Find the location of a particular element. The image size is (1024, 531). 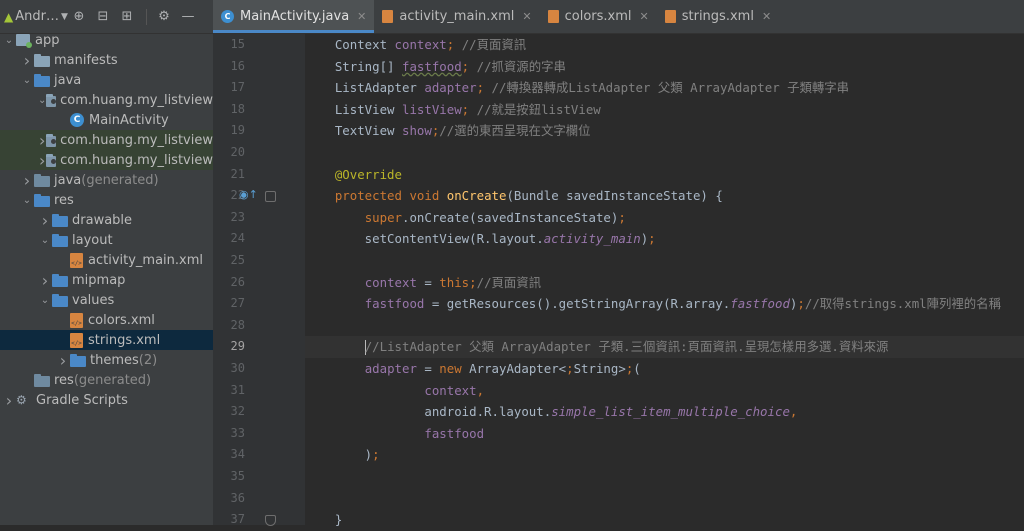

code-line: super.onCreate(savedInstanceState); is located at coordinates (664, 218).